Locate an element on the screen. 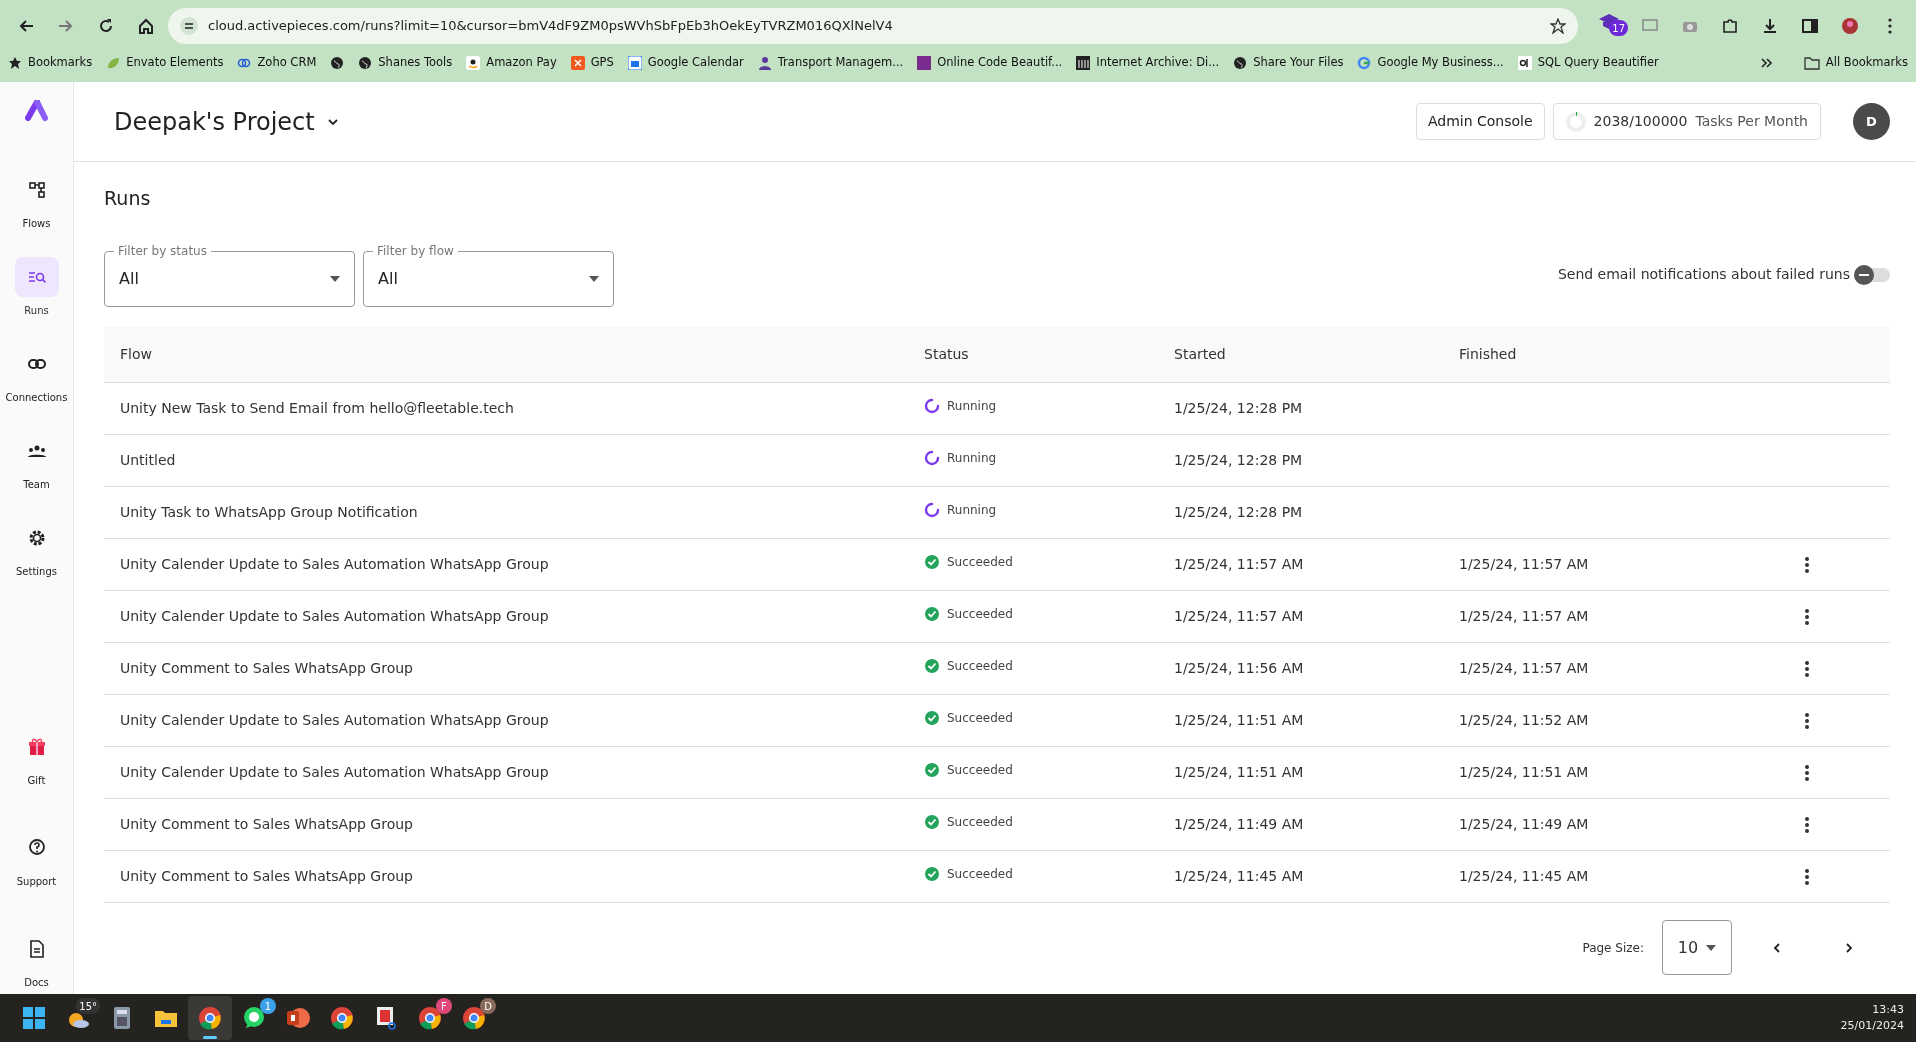  started-time: 1/25/24, 11:45 AM is located at coordinates (1239, 875).